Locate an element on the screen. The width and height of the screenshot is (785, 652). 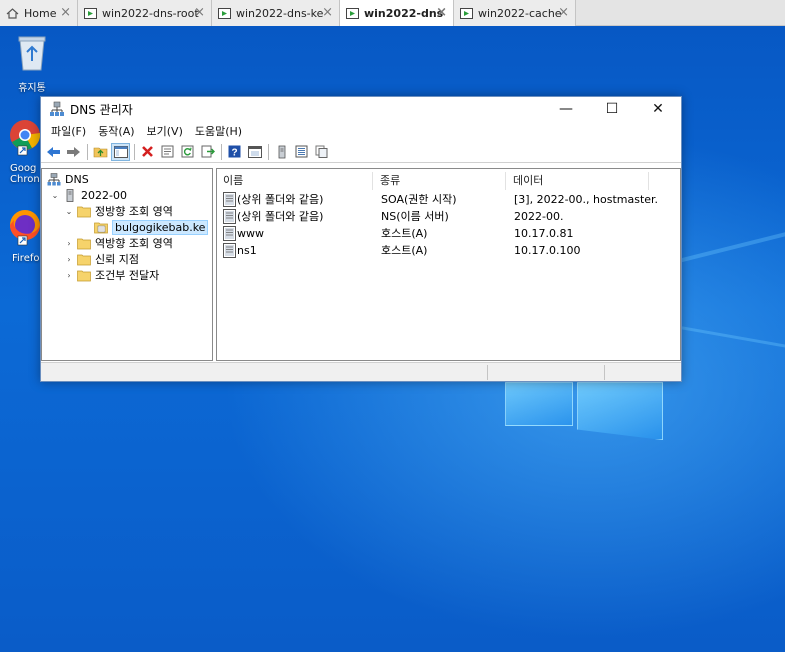
help-button: ? is located at coordinates (234, 152).